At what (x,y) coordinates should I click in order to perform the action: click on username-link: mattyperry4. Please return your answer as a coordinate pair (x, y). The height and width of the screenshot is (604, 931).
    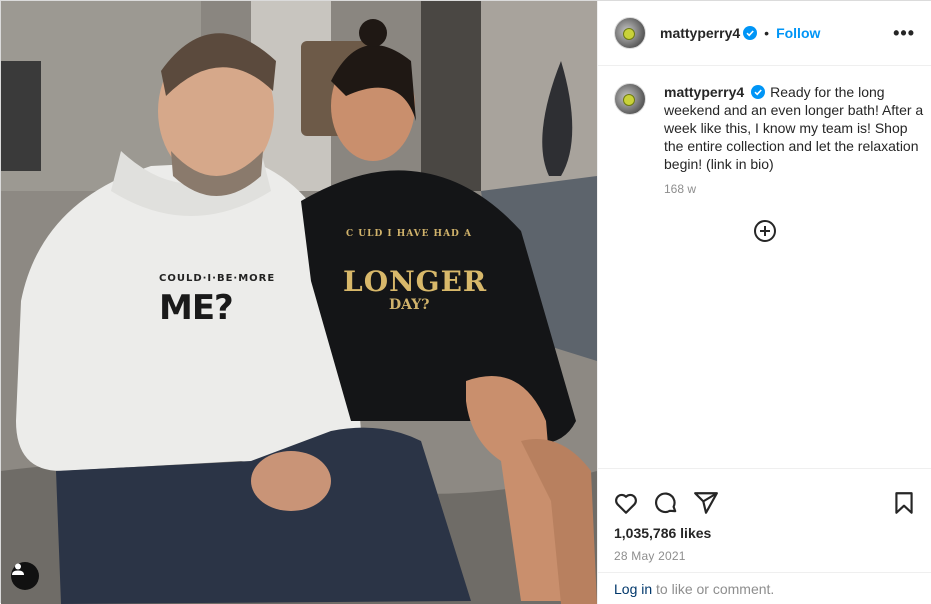
    Looking at the image, I should click on (700, 33).